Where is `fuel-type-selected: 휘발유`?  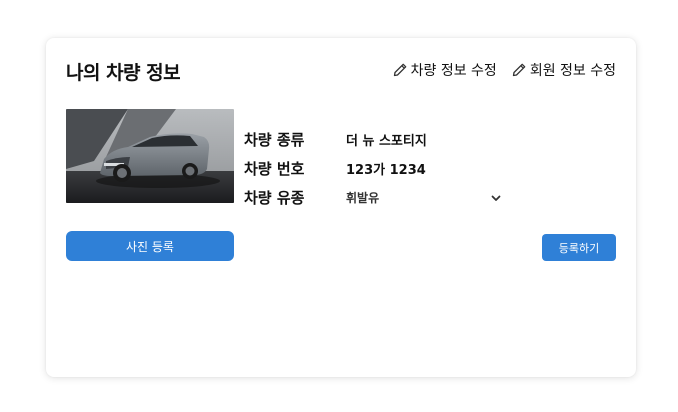 fuel-type-selected: 휘발유 is located at coordinates (363, 198).